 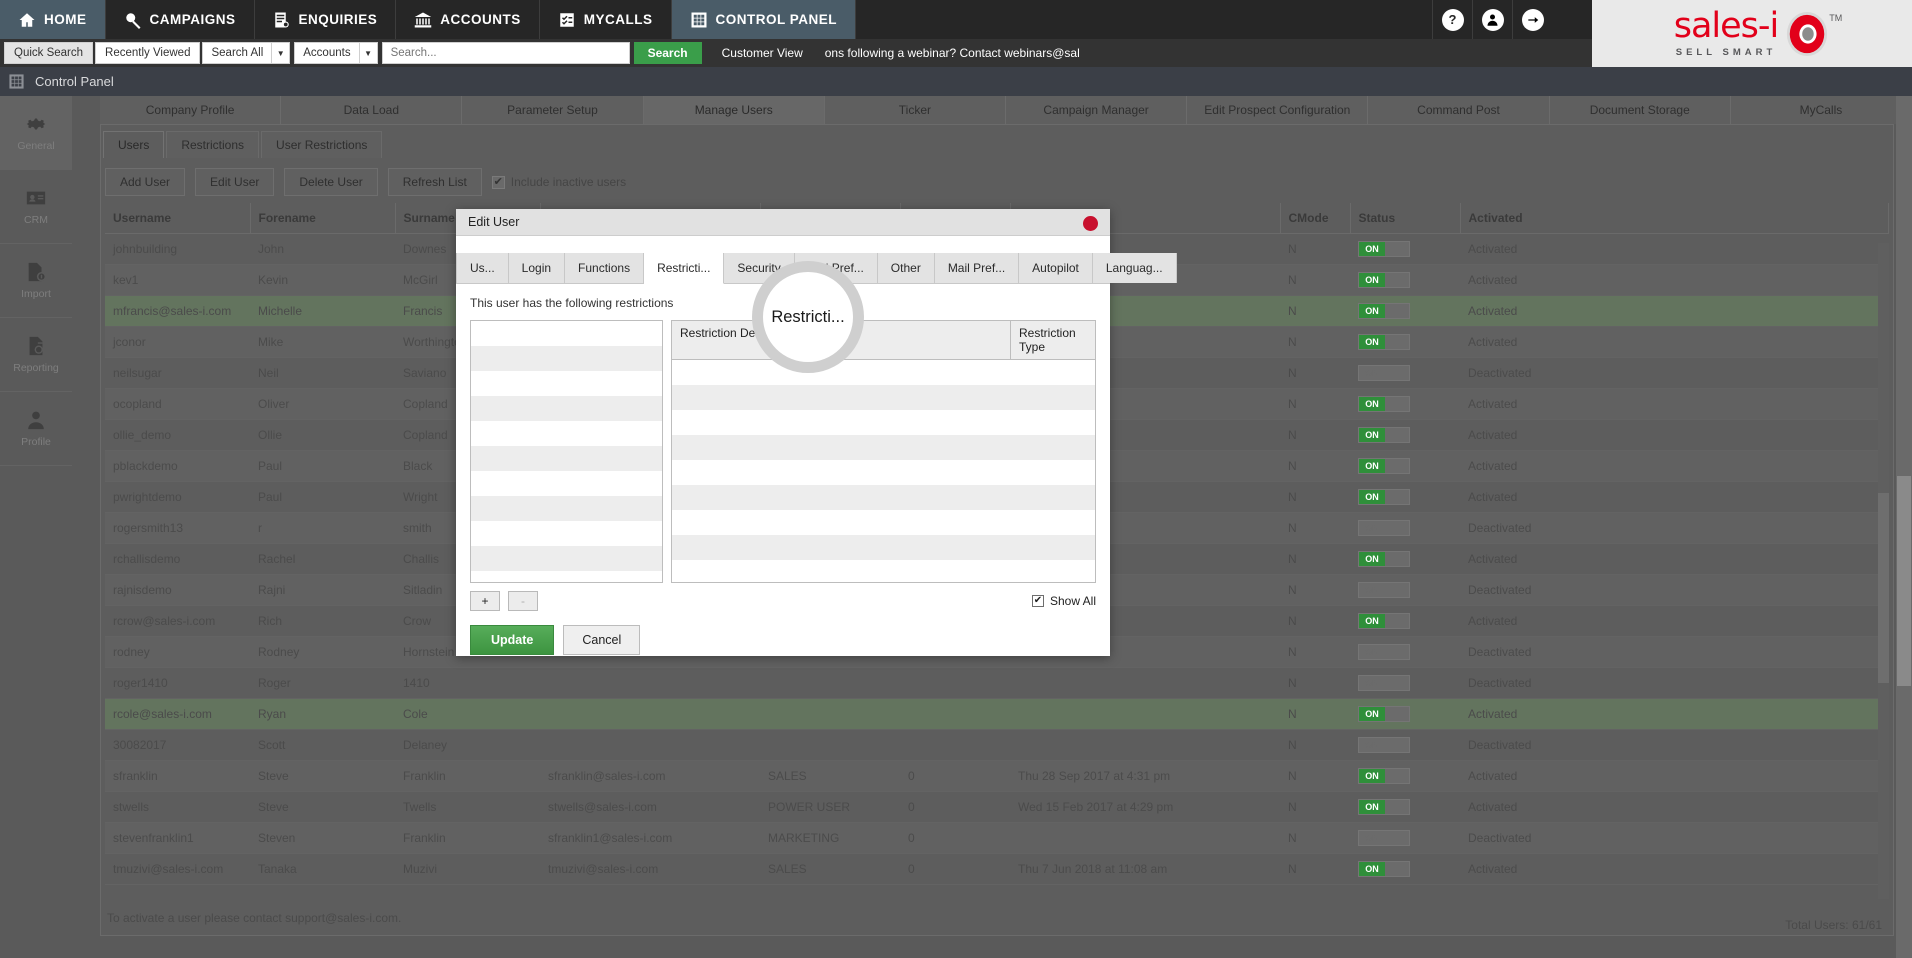 I want to click on dialog-tab: Autopilot, so click(x=1056, y=268).